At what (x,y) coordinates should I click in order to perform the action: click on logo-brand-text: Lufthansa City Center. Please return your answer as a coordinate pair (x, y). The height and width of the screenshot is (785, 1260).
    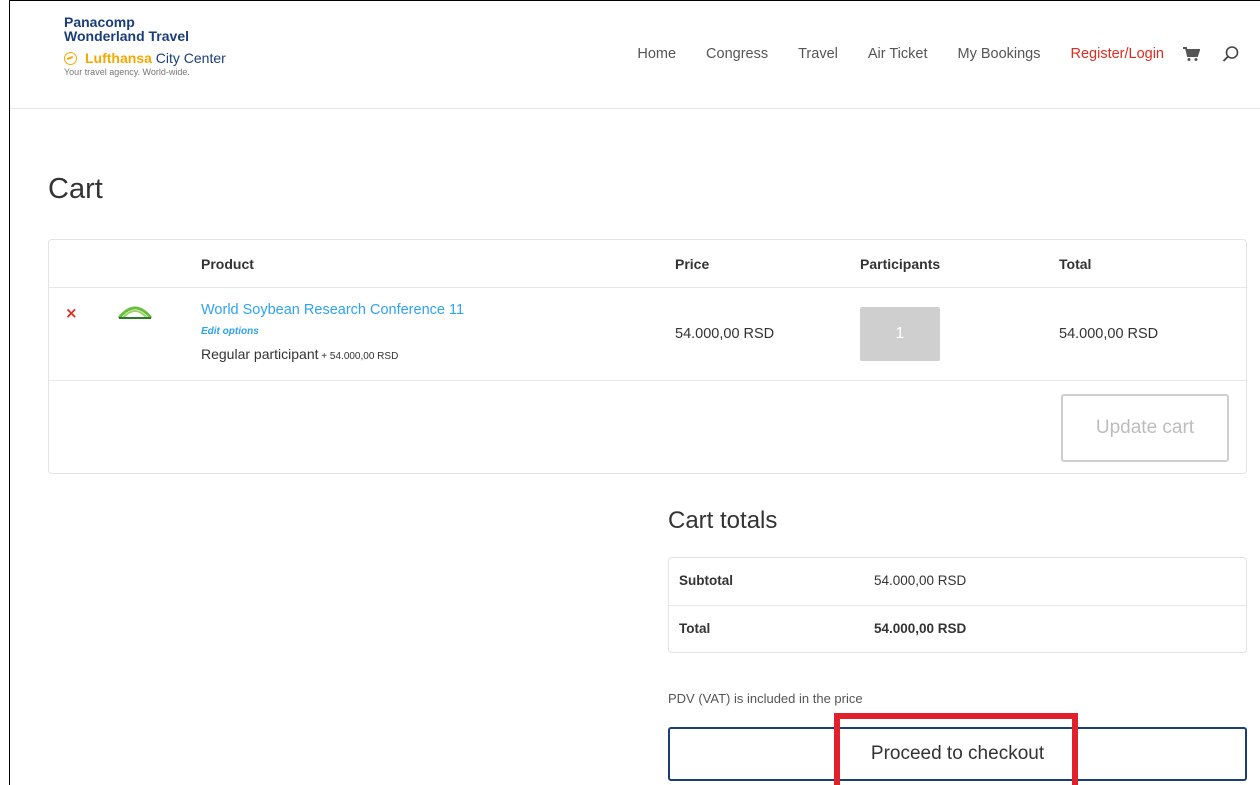
    Looking at the image, I should click on (155, 58).